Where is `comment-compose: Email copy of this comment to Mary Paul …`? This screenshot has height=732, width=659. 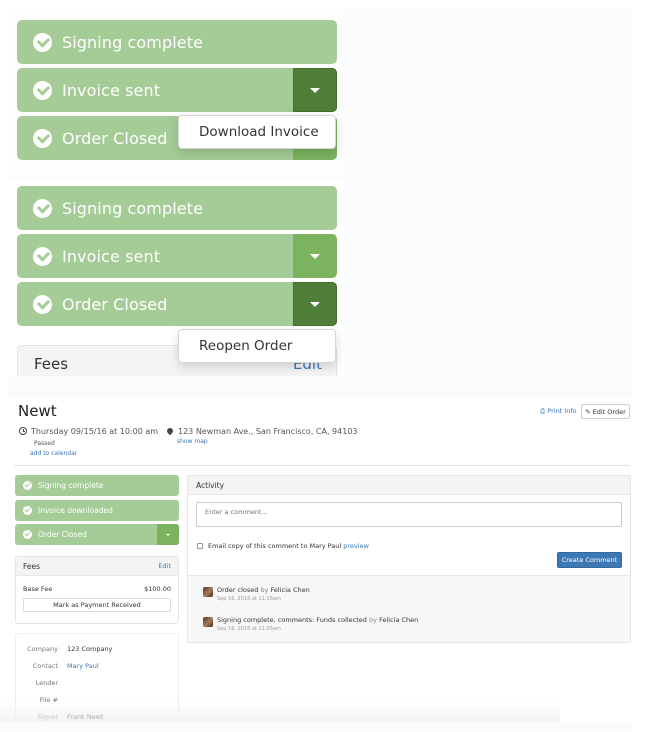
comment-compose: Email copy of this comment to Mary Paul … is located at coordinates (409, 535).